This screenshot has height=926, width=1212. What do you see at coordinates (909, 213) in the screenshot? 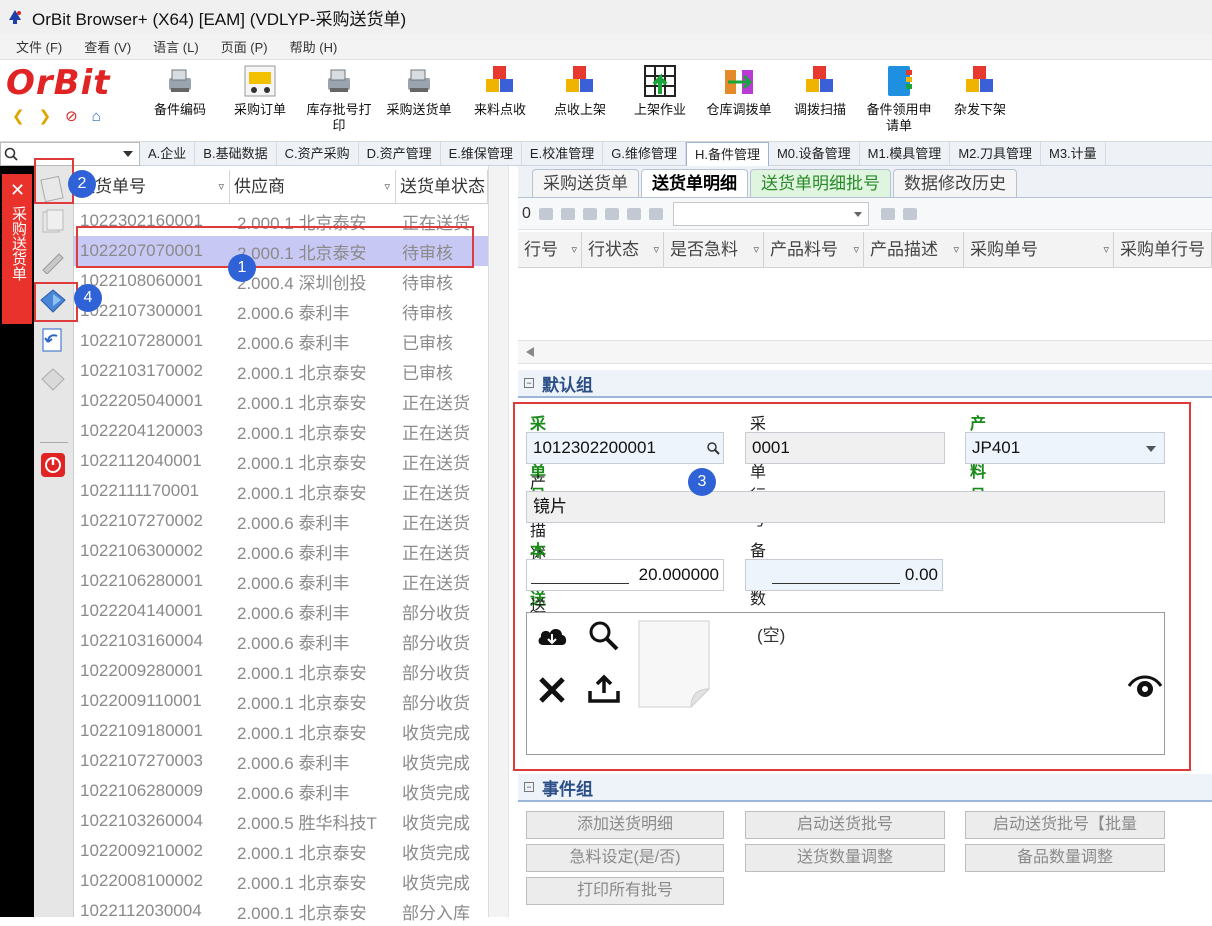
I see `expand-icon` at bounding box center [909, 213].